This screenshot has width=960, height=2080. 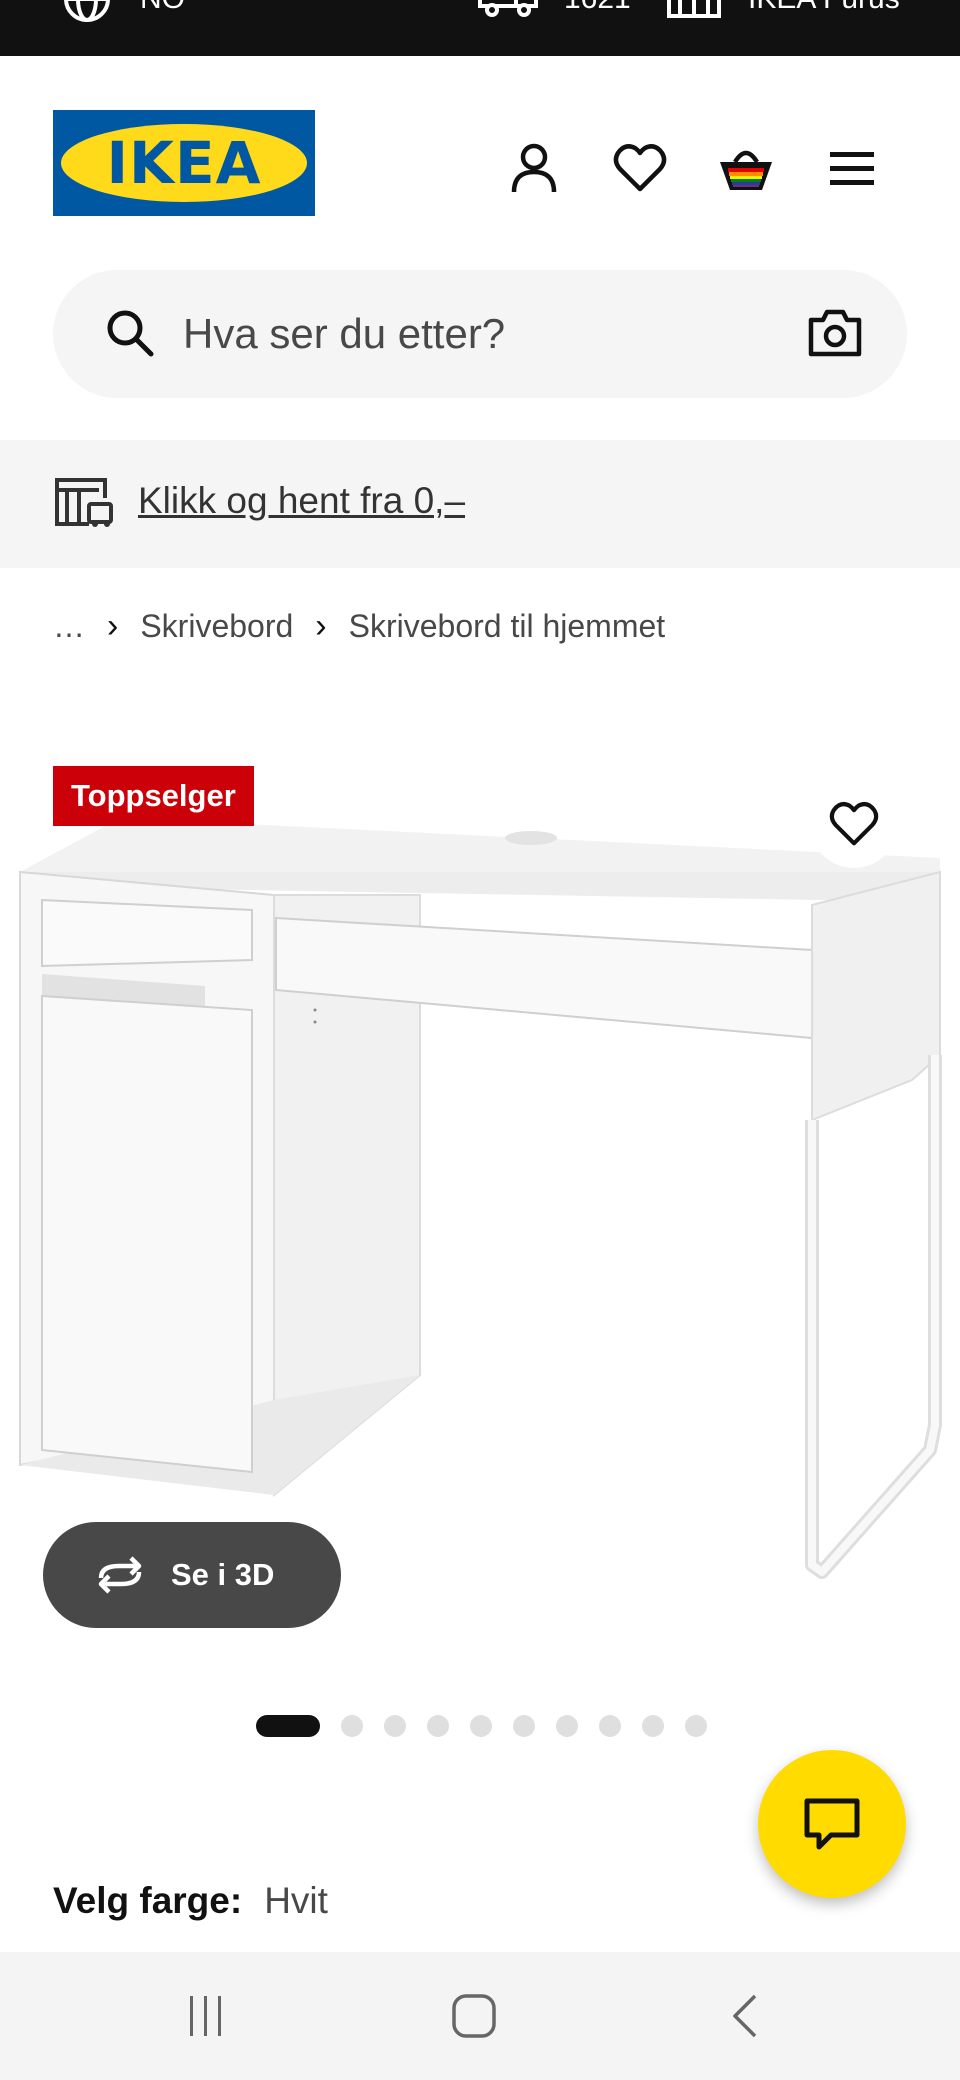 What do you see at coordinates (84, 502) in the screenshot?
I see `click-collect-store-icon` at bounding box center [84, 502].